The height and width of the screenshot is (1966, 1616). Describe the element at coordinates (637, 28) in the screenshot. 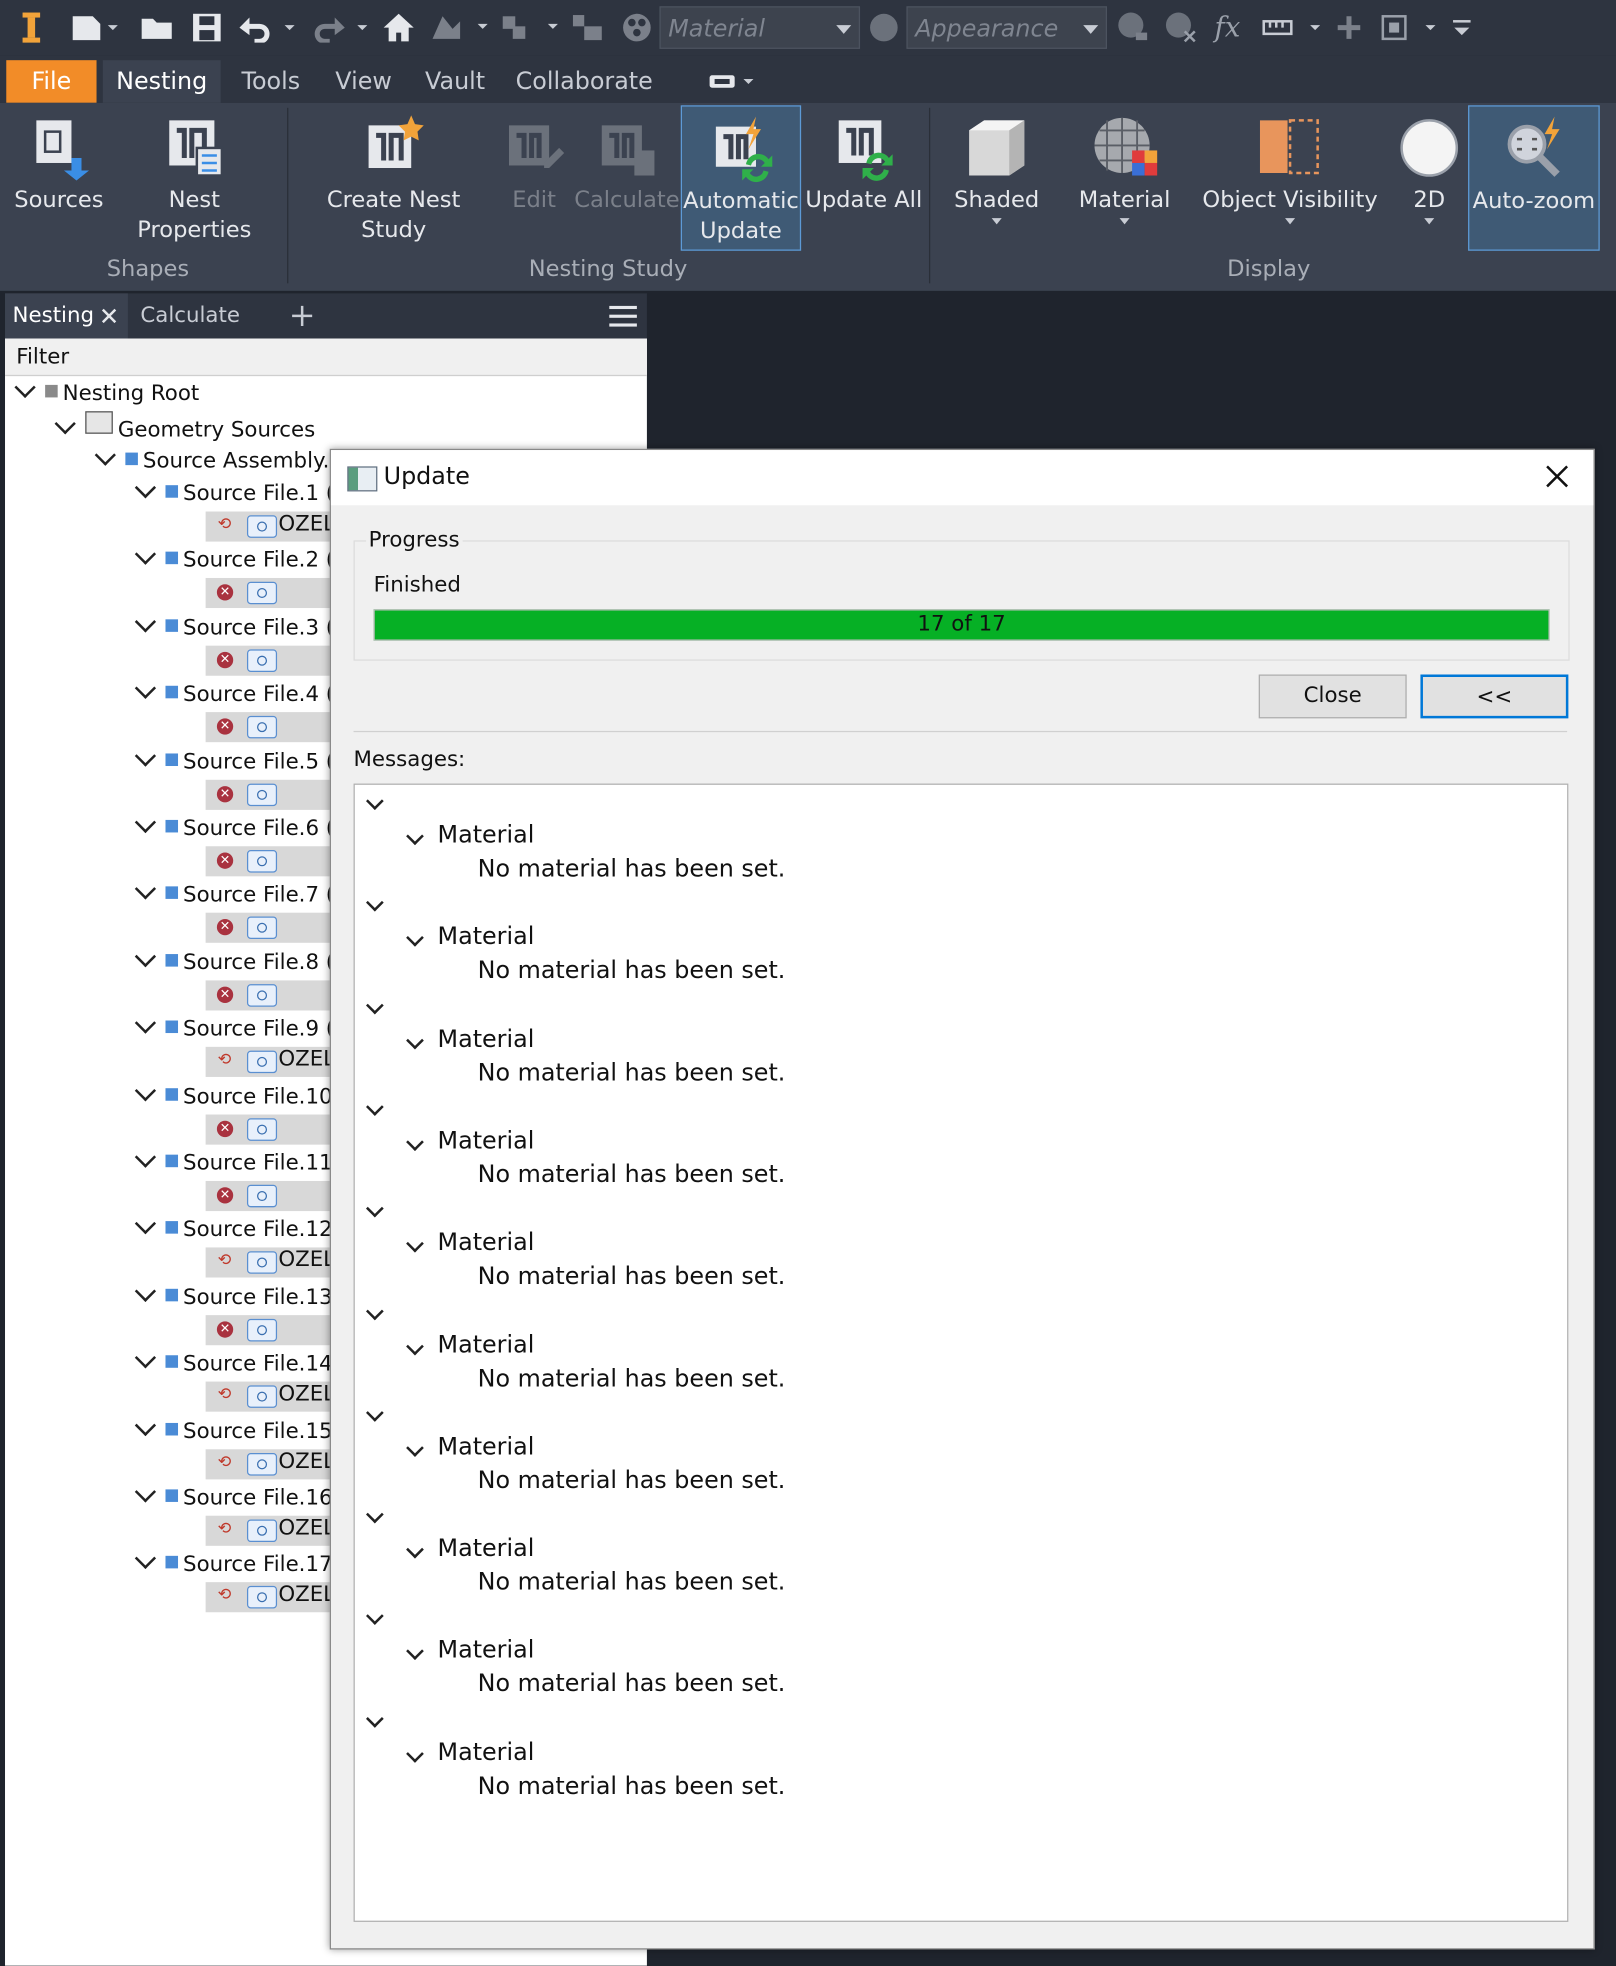

I see `color-override-icon` at that location.